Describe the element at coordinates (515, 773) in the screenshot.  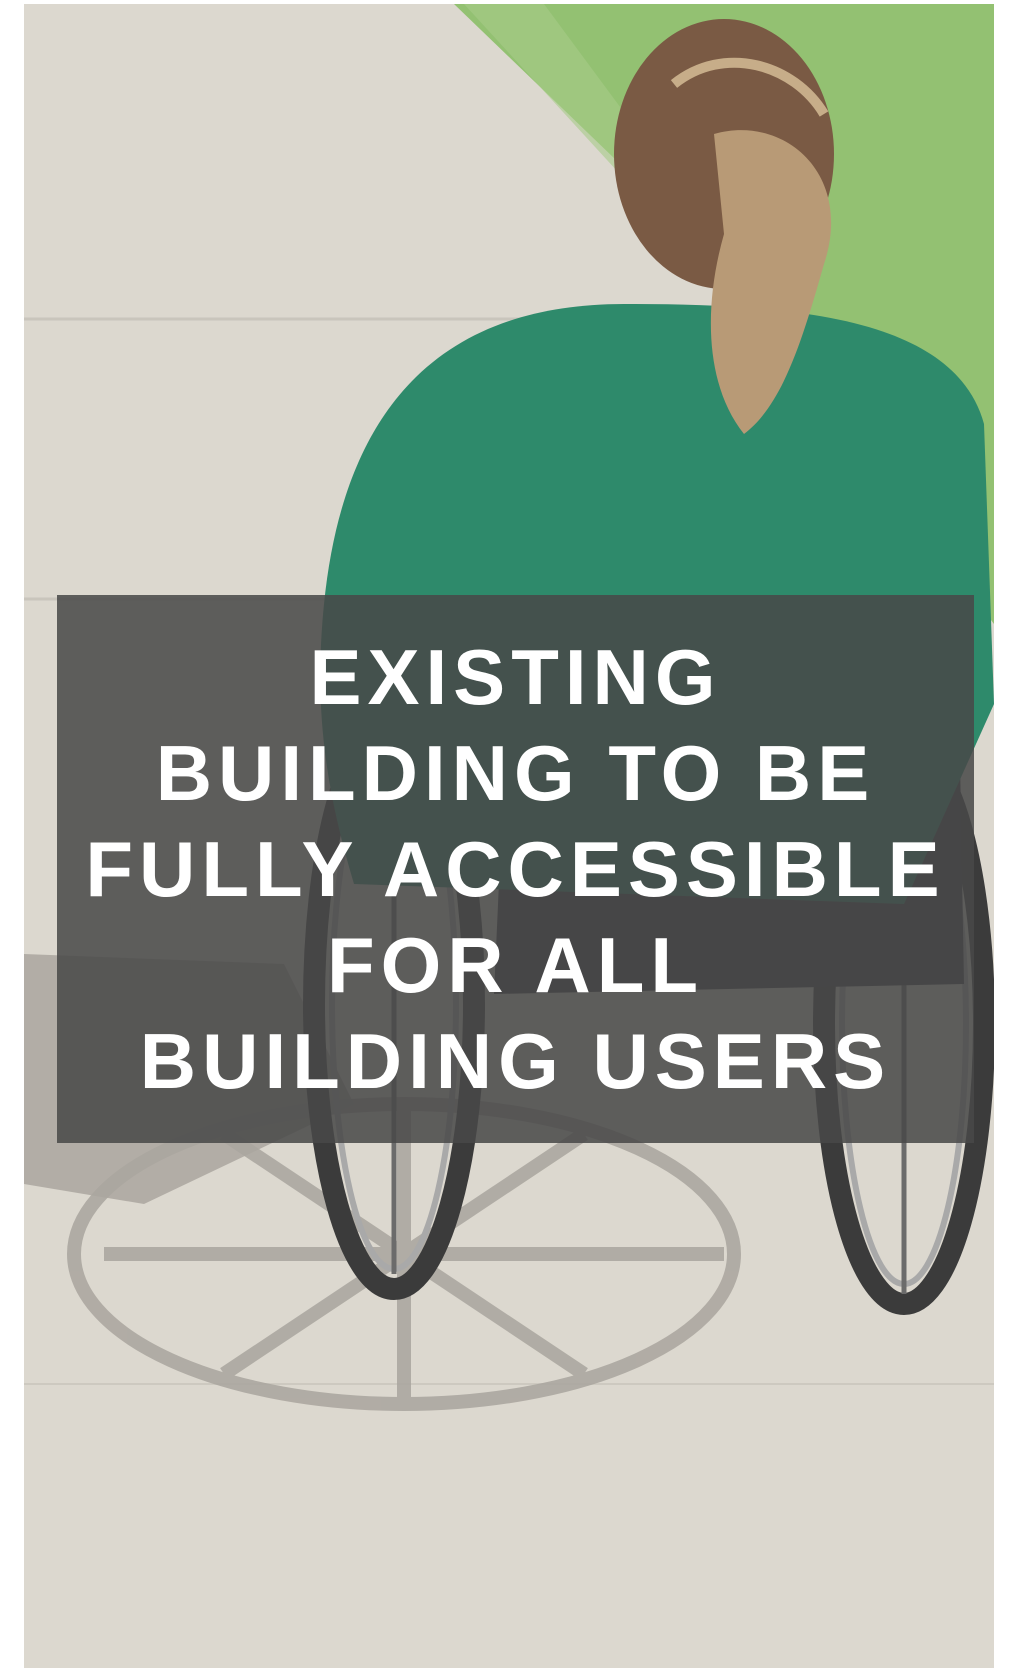
I see `caption-line-2: BUILDING TO BE` at that location.